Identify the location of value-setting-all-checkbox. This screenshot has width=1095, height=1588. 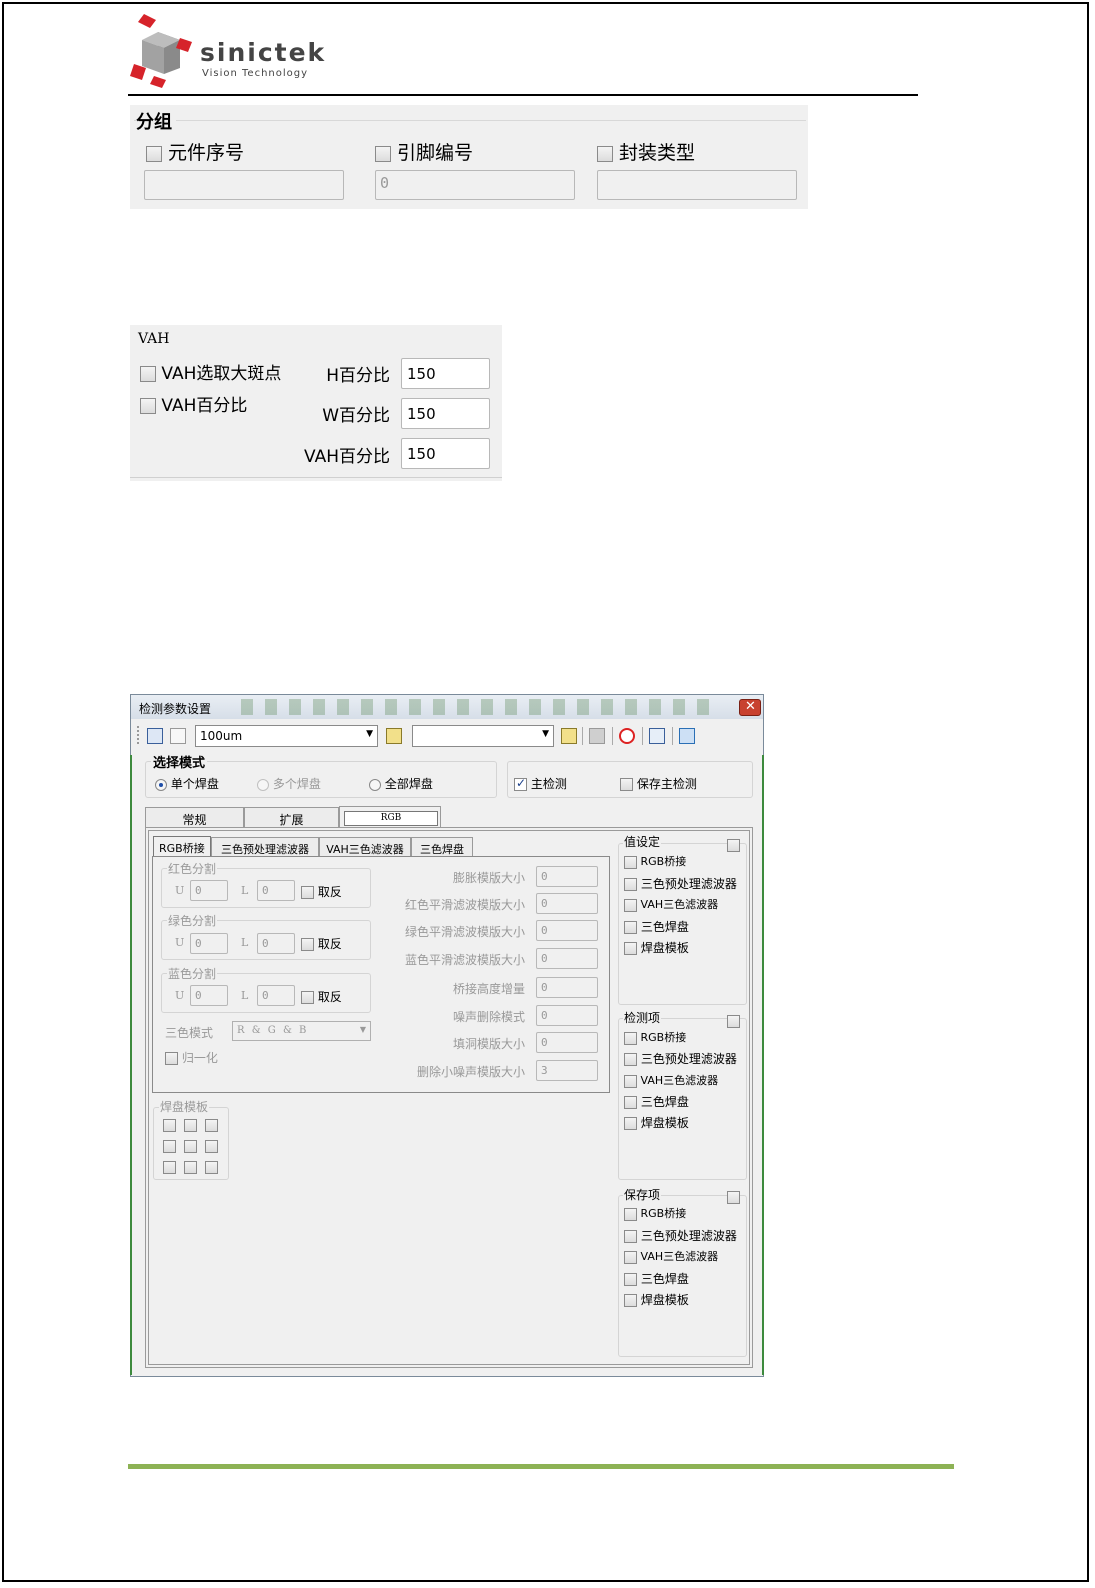
(733, 845).